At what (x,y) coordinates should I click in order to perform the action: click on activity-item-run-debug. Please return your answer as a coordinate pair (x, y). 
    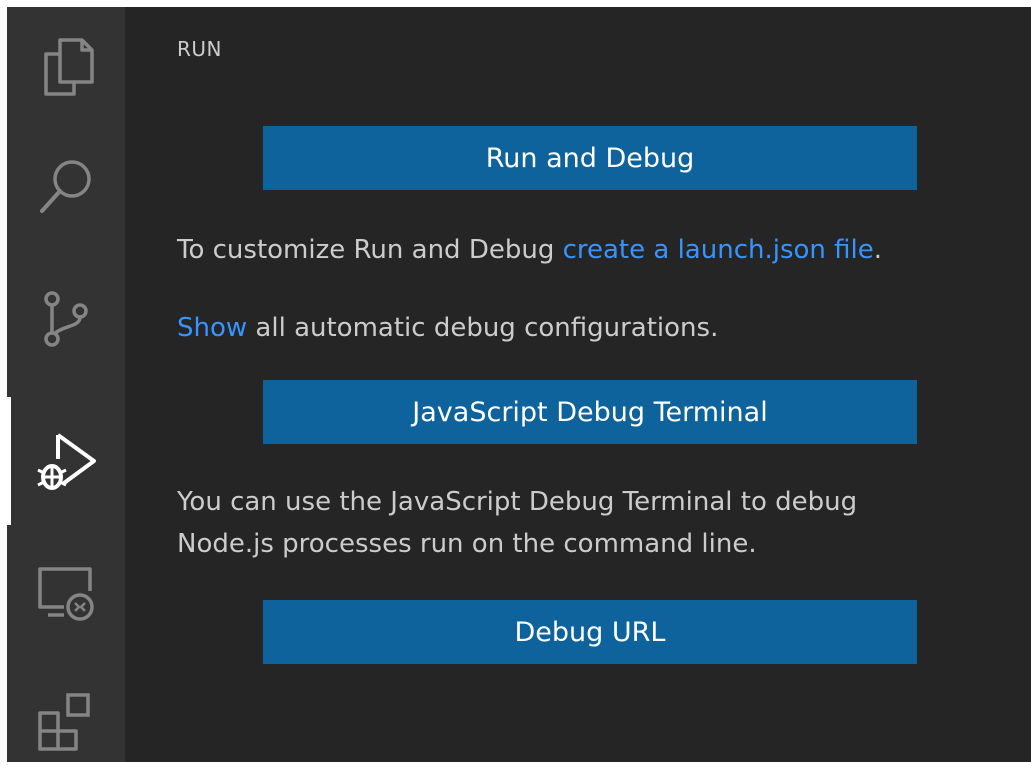
    Looking at the image, I should click on (66, 461).